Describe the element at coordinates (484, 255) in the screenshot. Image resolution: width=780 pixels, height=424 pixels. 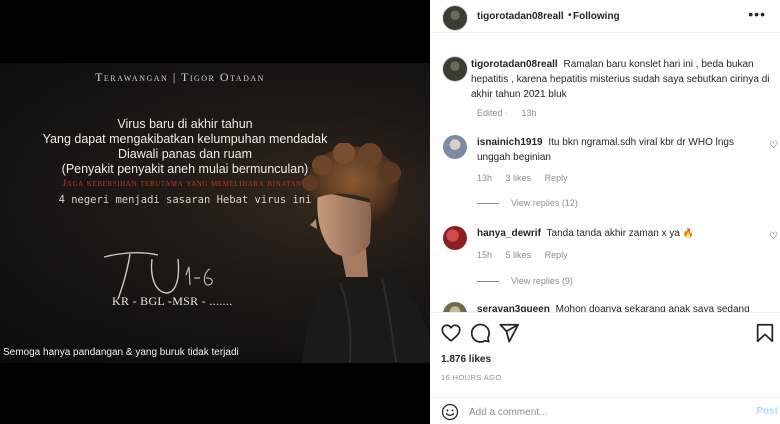
I see `comment-time: 15h` at that location.